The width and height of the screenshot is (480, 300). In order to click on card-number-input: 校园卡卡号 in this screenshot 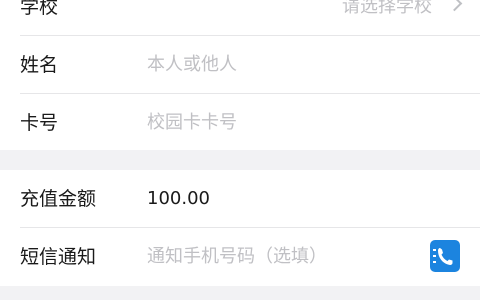, I will do `click(192, 123)`.